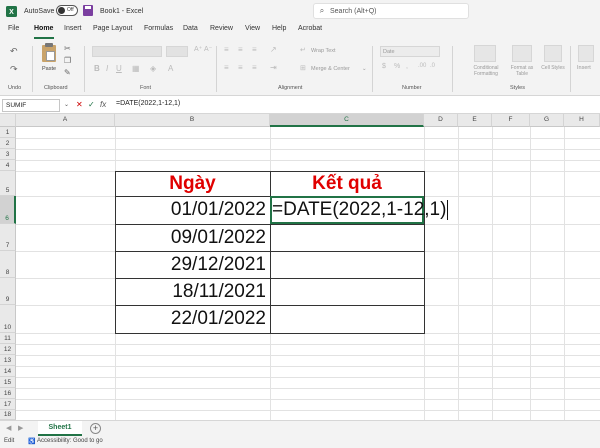  Describe the element at coordinates (323, 51) in the screenshot. I see `wrap-text-button: Wrap Text` at that location.